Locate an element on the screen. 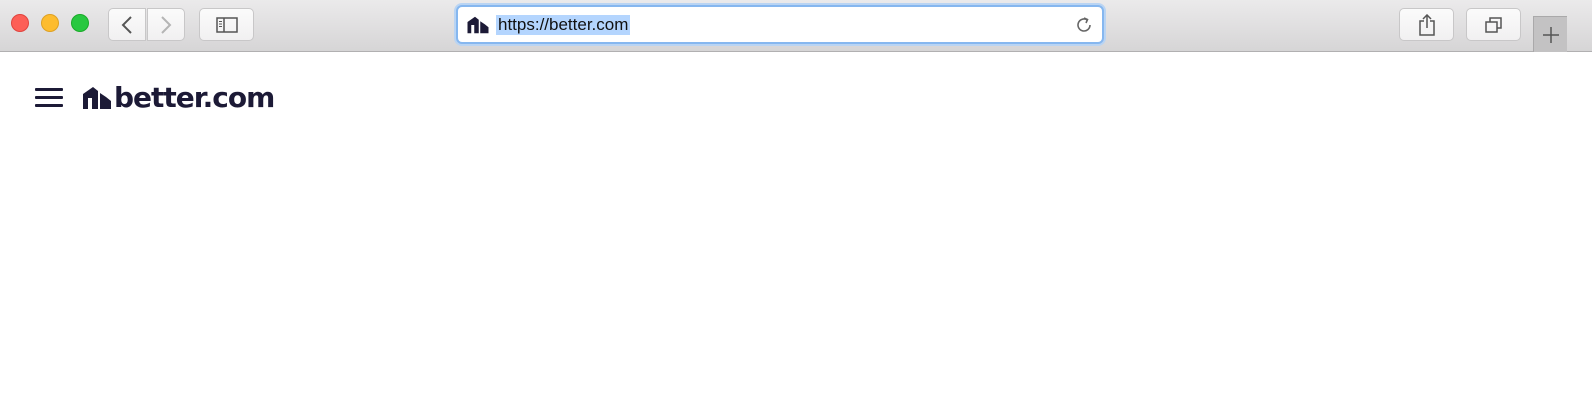  hamburger-menu-icon is located at coordinates (49, 98).